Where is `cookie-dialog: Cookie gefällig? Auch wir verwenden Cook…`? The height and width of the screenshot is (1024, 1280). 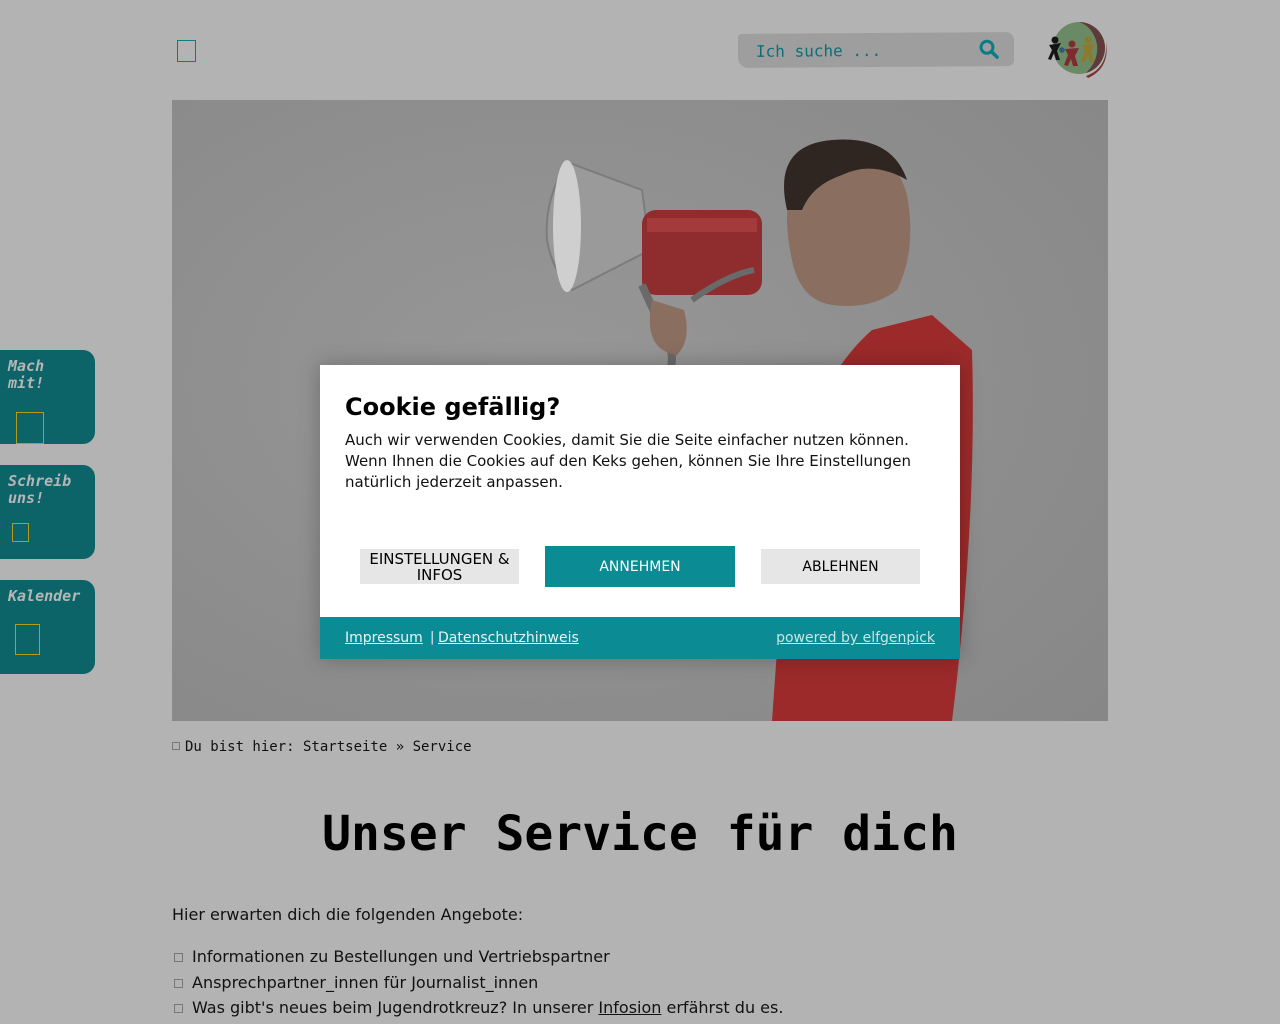 cookie-dialog: Cookie gefällig? Auch wir verwenden Cook… is located at coordinates (640, 512).